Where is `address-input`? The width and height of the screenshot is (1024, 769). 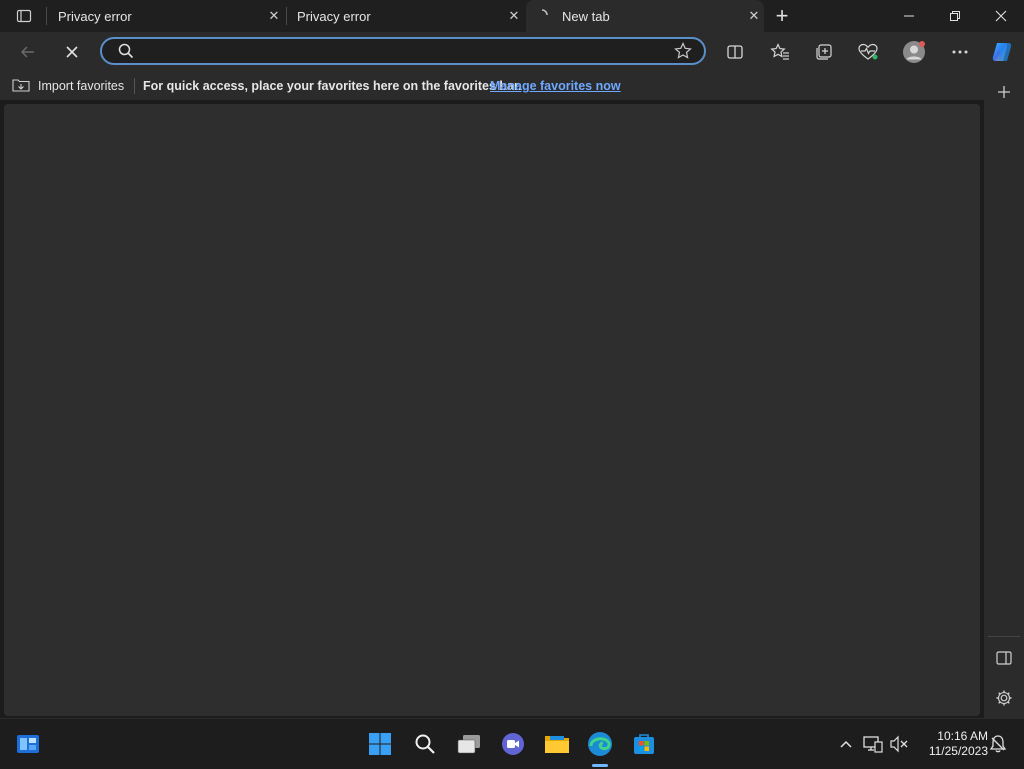
address-input is located at coordinates (404, 52).